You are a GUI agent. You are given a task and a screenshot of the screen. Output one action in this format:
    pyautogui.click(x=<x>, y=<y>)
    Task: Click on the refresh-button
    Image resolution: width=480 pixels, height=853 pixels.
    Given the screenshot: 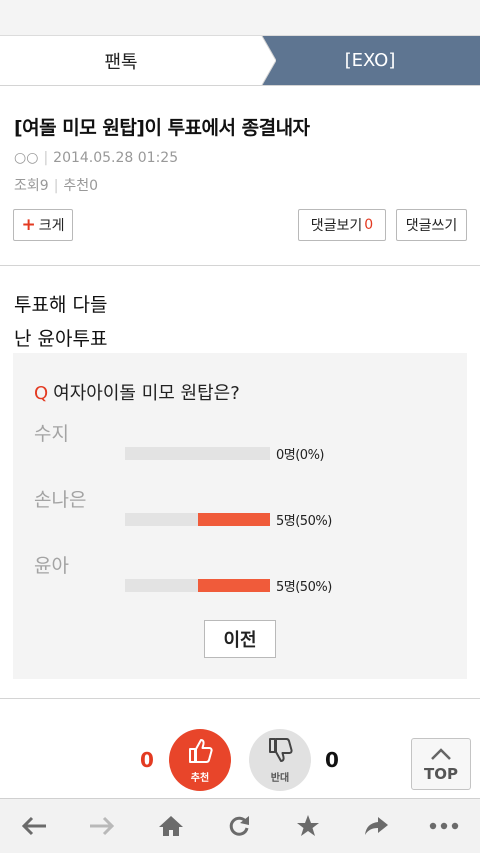 What is the action you would take?
    pyautogui.click(x=239, y=826)
    